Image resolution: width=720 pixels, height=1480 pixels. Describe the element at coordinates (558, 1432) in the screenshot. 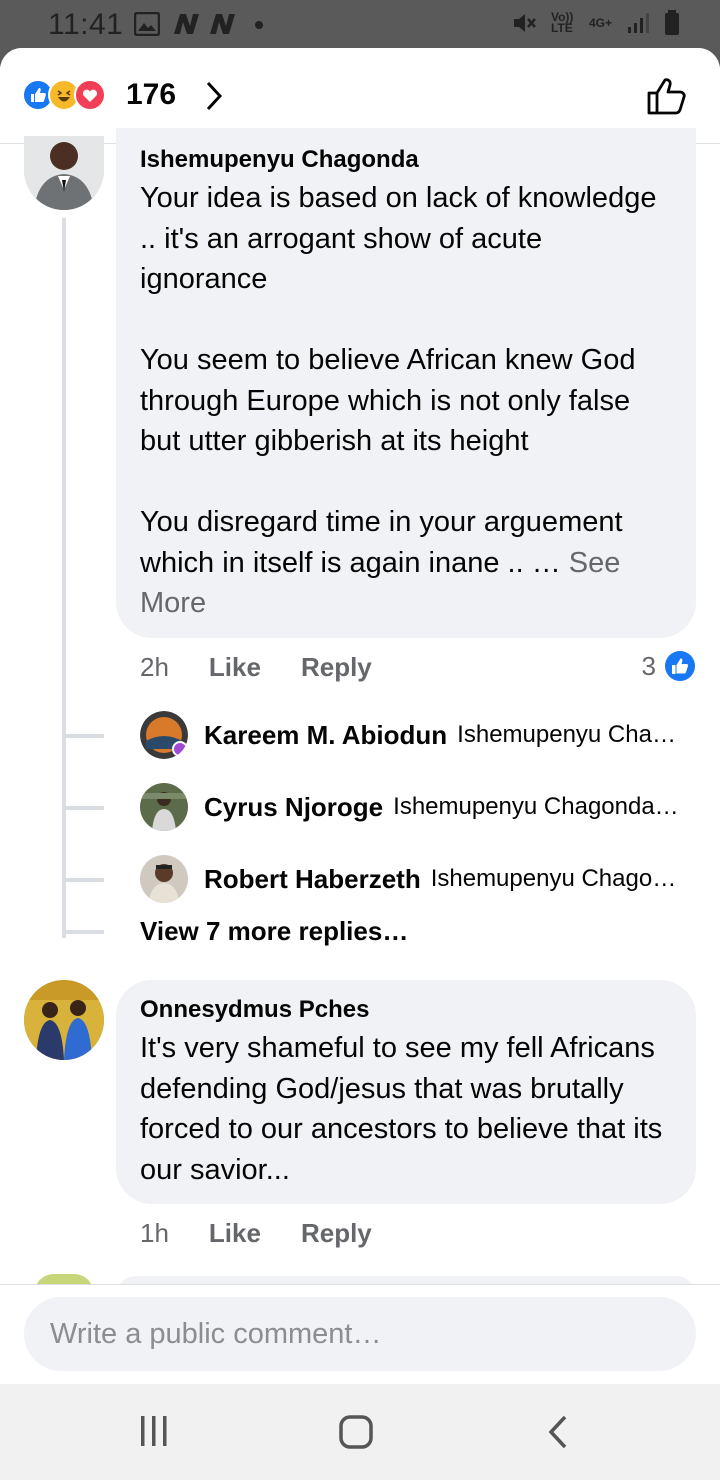

I see `back-icon` at that location.